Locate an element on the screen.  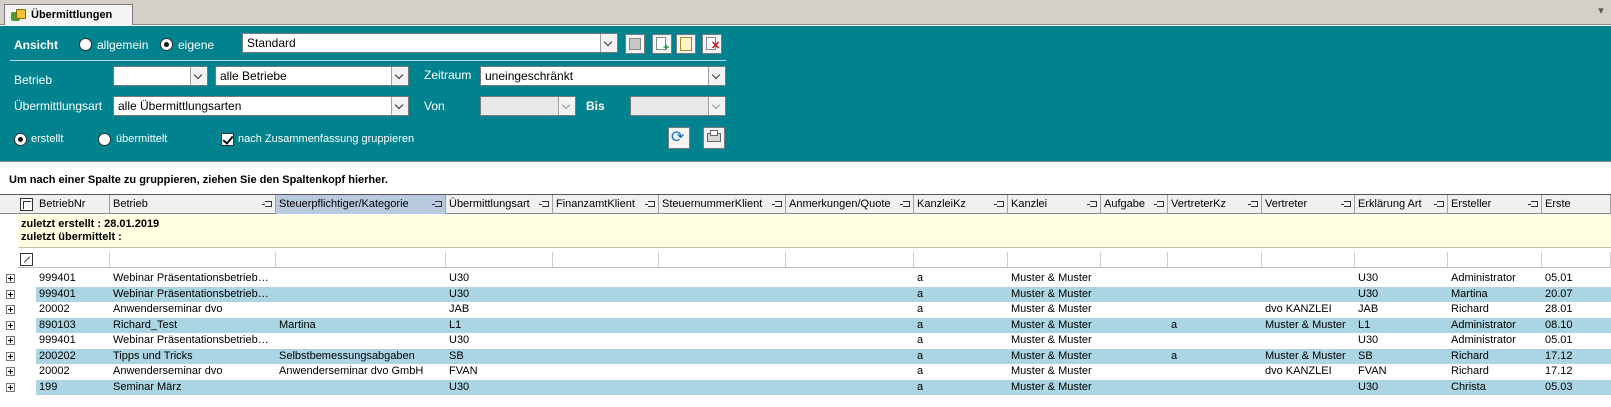
radio-erstellt-label: erstellt is located at coordinates (47, 139).